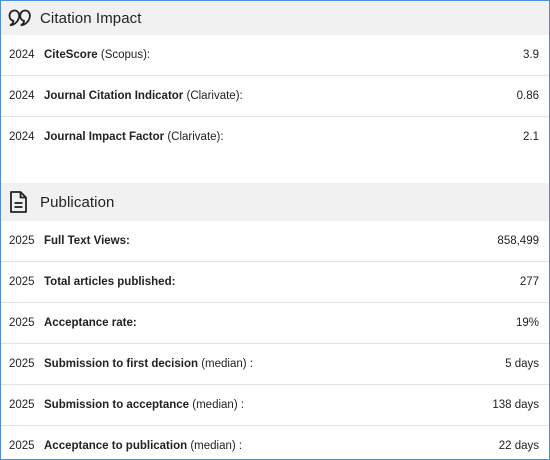  I want to click on metric-row-full-text-views: 2025 Full Text Views: 858,499, so click(275, 241).